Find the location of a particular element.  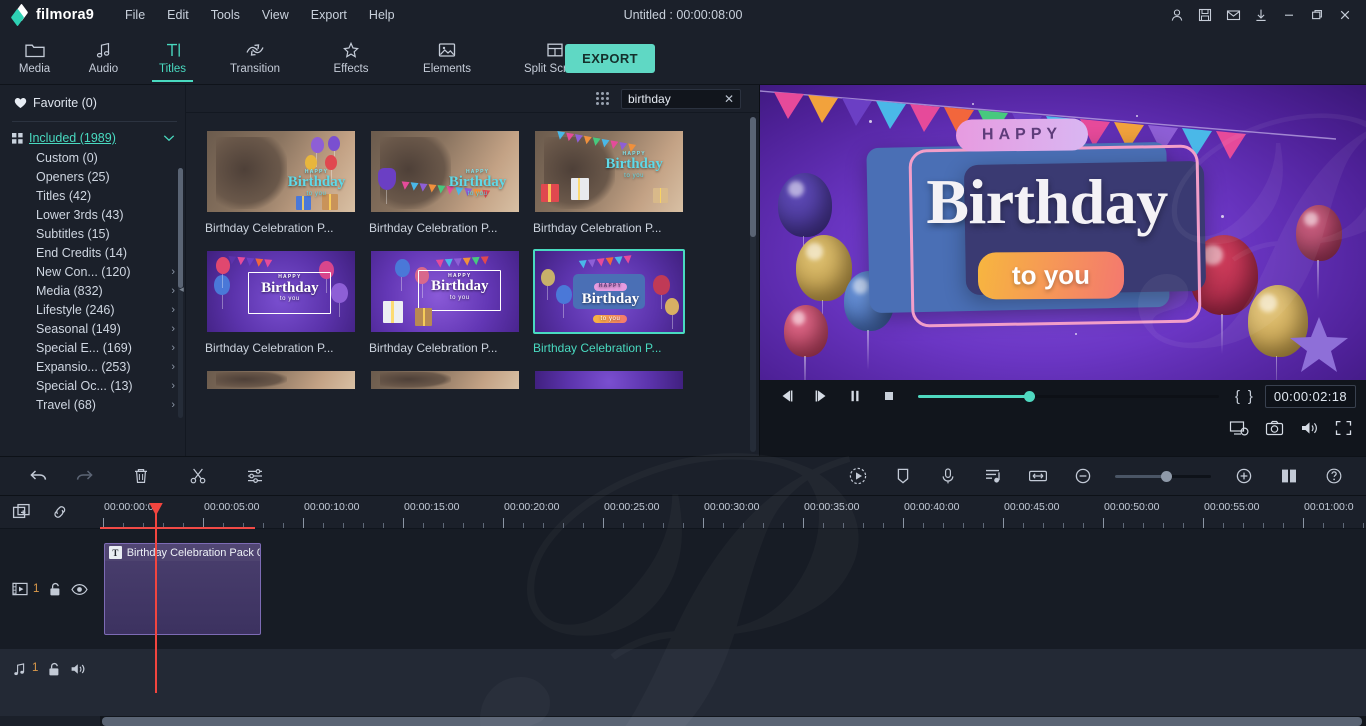

clear-search-icon: ✕ is located at coordinates (729, 99).